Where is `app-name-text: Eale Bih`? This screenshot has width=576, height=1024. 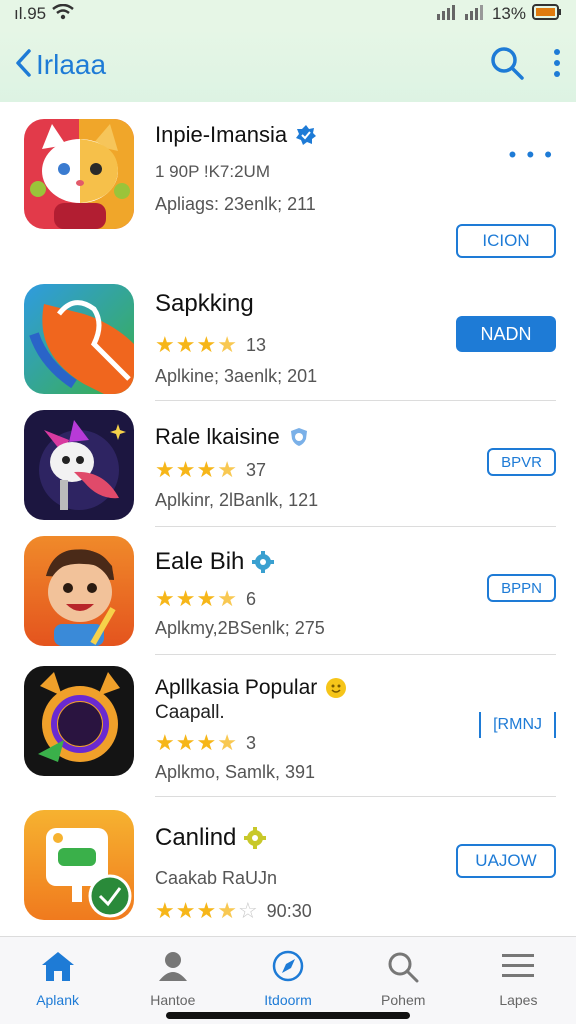 app-name-text: Eale Bih is located at coordinates (200, 561).